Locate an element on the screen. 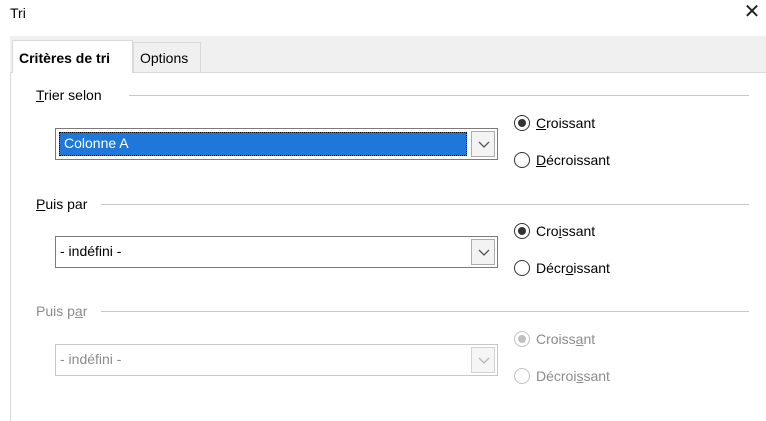 This screenshot has width=766, height=421. dialog-title: Tri is located at coordinates (18, 13).